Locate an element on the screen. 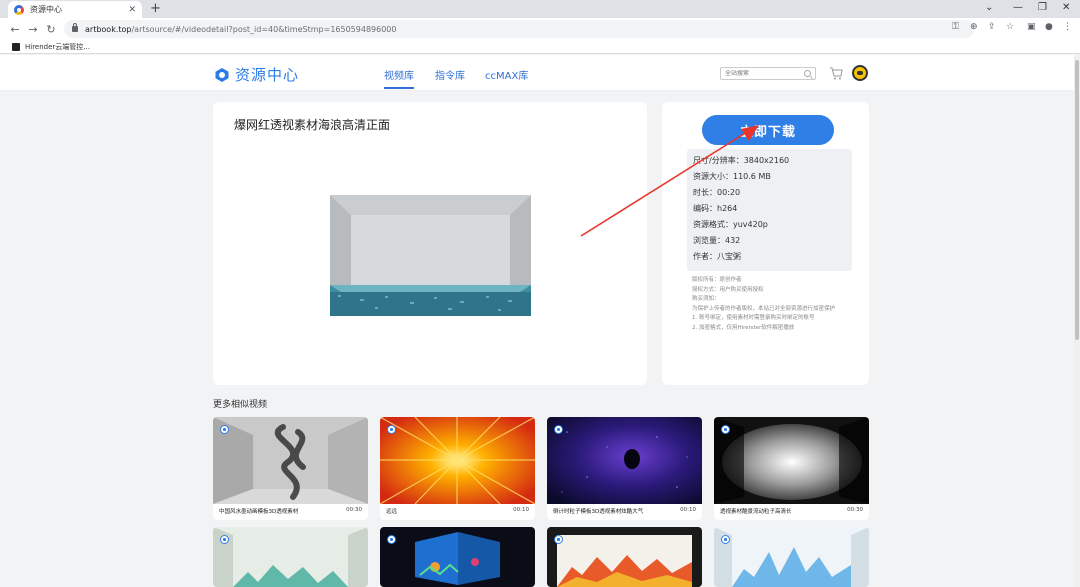 The height and width of the screenshot is (587, 1080). bookmark-favicon-icon is located at coordinates (16, 46).